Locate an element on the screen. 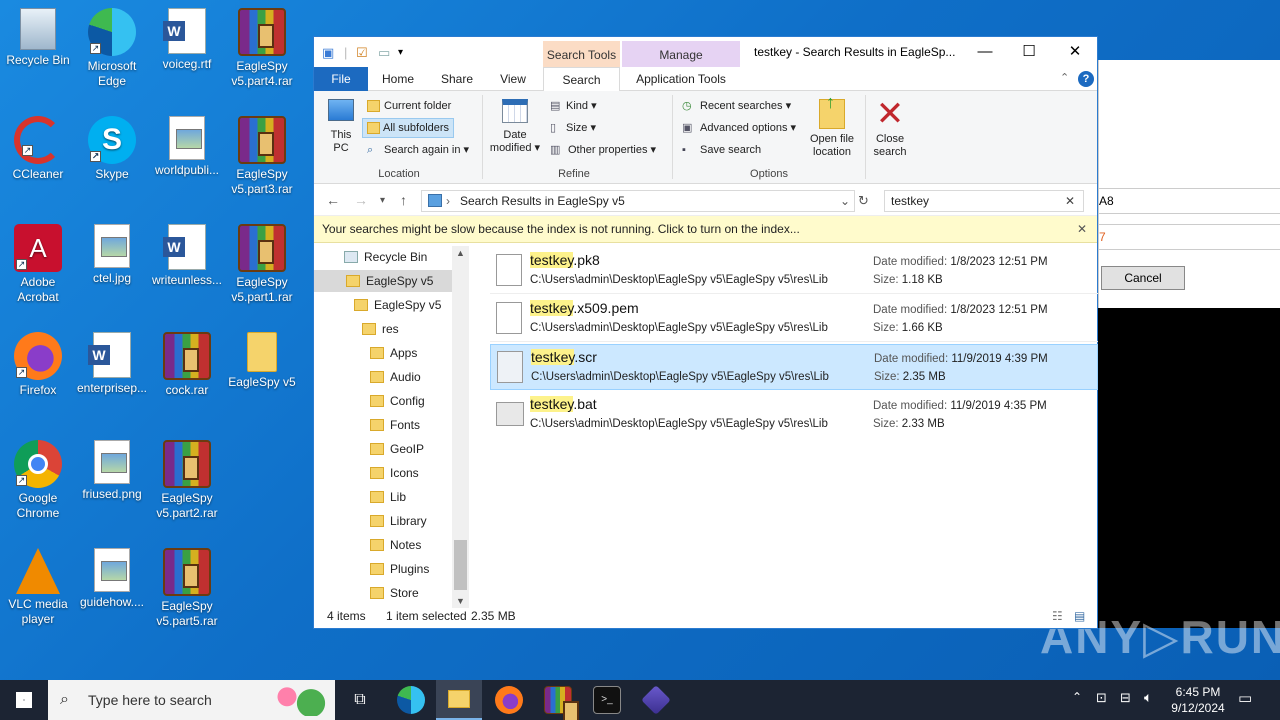 This screenshot has height=720, width=1280. nav-item-store: Store is located at coordinates (394, 593).